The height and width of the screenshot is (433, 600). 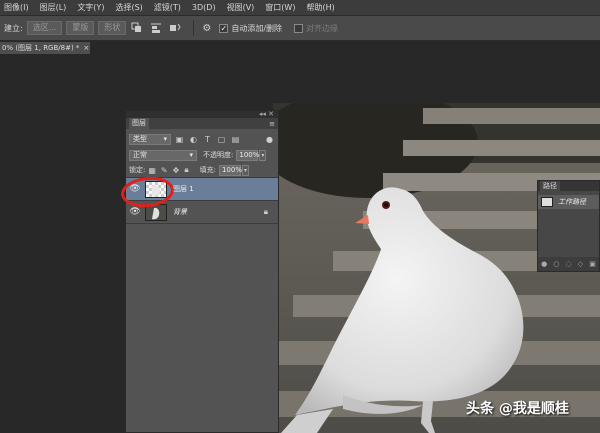 I want to click on lock-fill-row: 锁定: ▦ ✎ ✥ 🔒︎ 填充: 100% ▾, so click(x=202, y=170).